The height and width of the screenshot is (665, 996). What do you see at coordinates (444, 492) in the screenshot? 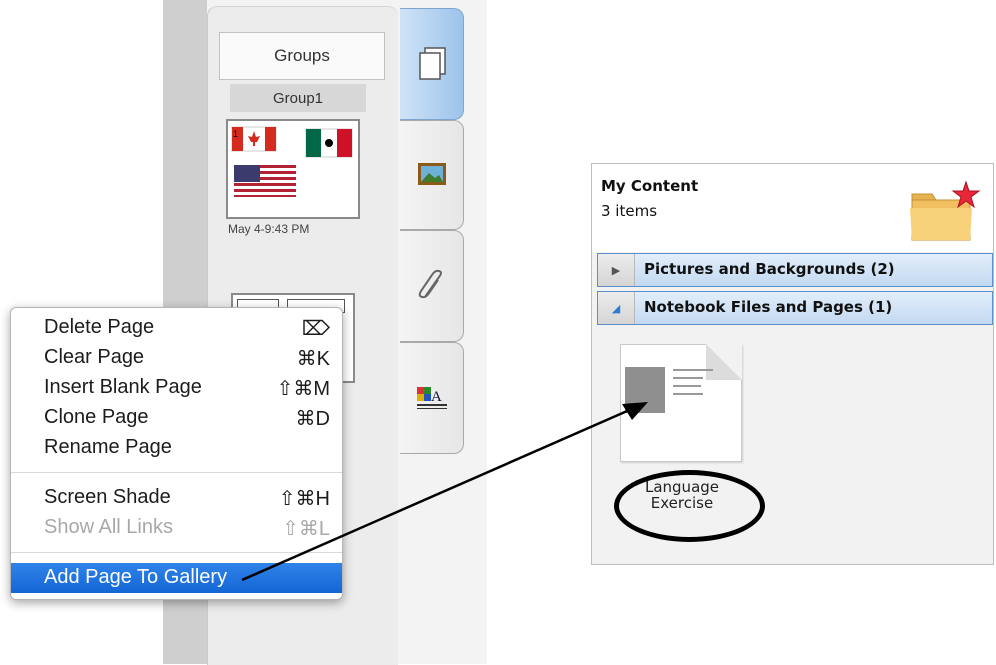
I see `annotation-arrow` at bounding box center [444, 492].